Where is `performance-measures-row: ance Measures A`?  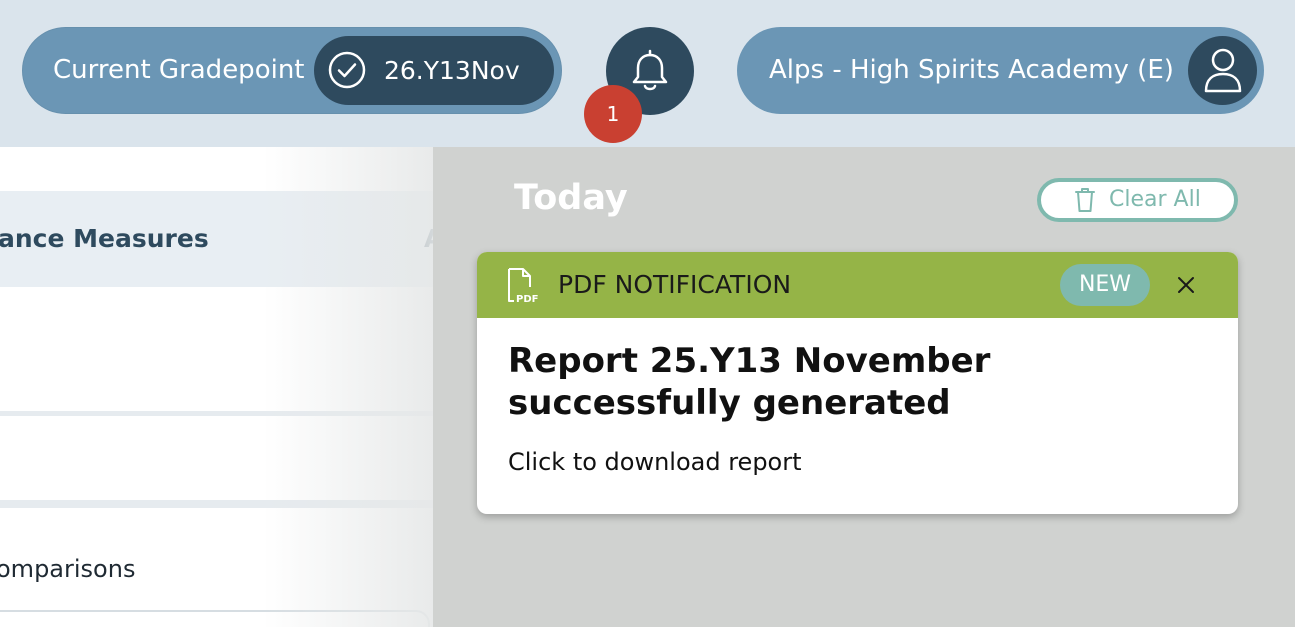
performance-measures-row: ance Measures A is located at coordinates (216, 239).